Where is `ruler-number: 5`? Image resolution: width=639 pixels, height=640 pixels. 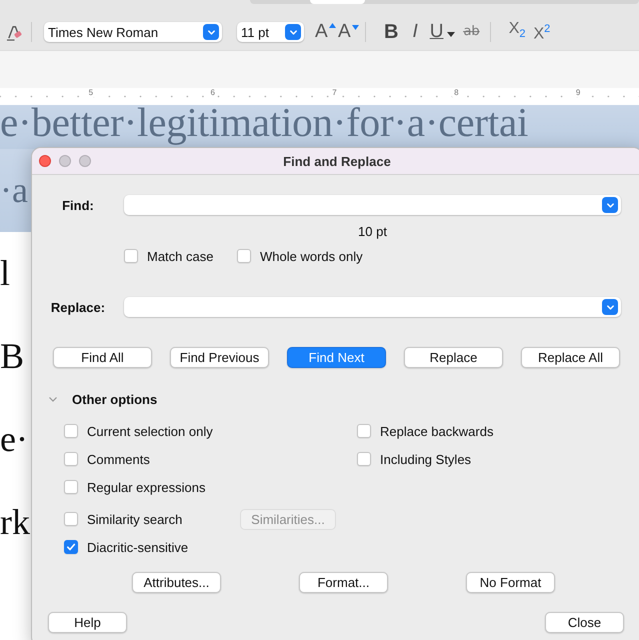
ruler-number: 5 is located at coordinates (91, 92).